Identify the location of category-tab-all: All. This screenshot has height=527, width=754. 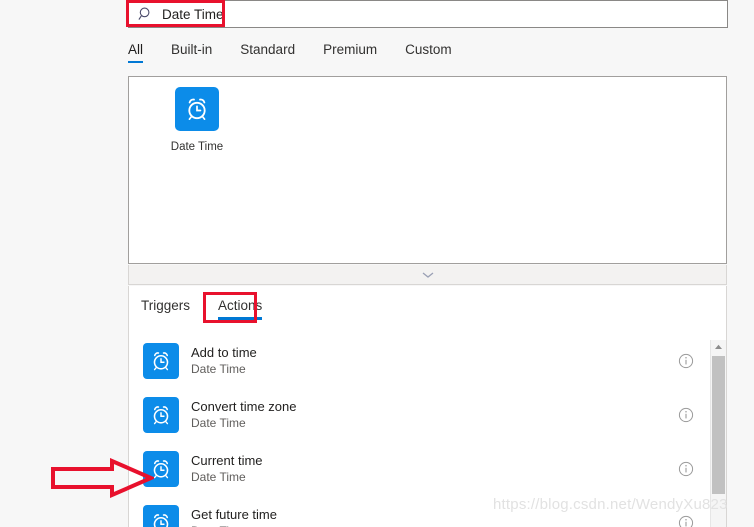
(136, 51).